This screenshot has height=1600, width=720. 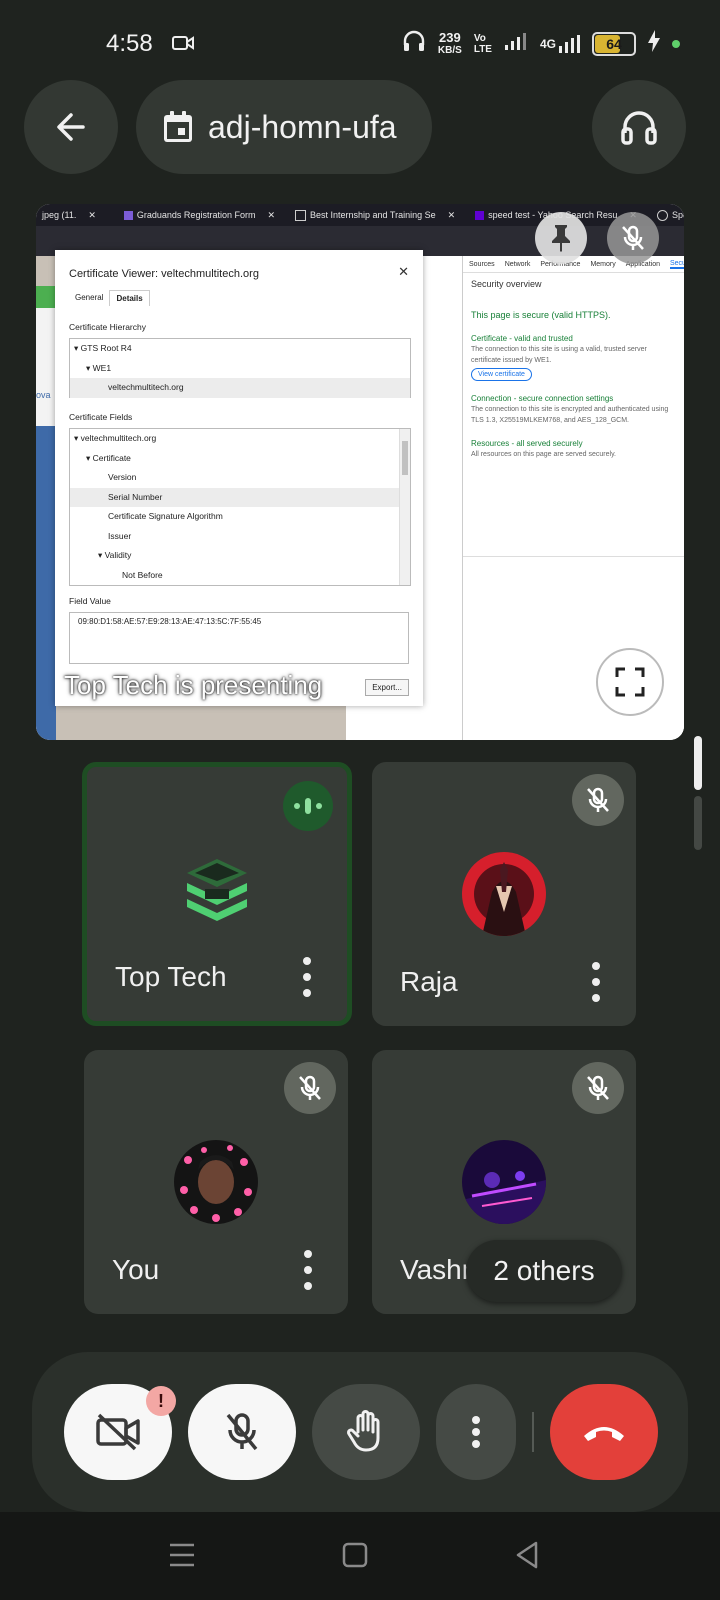 I want to click on fields-heading: Certificate Fields, so click(x=101, y=417).